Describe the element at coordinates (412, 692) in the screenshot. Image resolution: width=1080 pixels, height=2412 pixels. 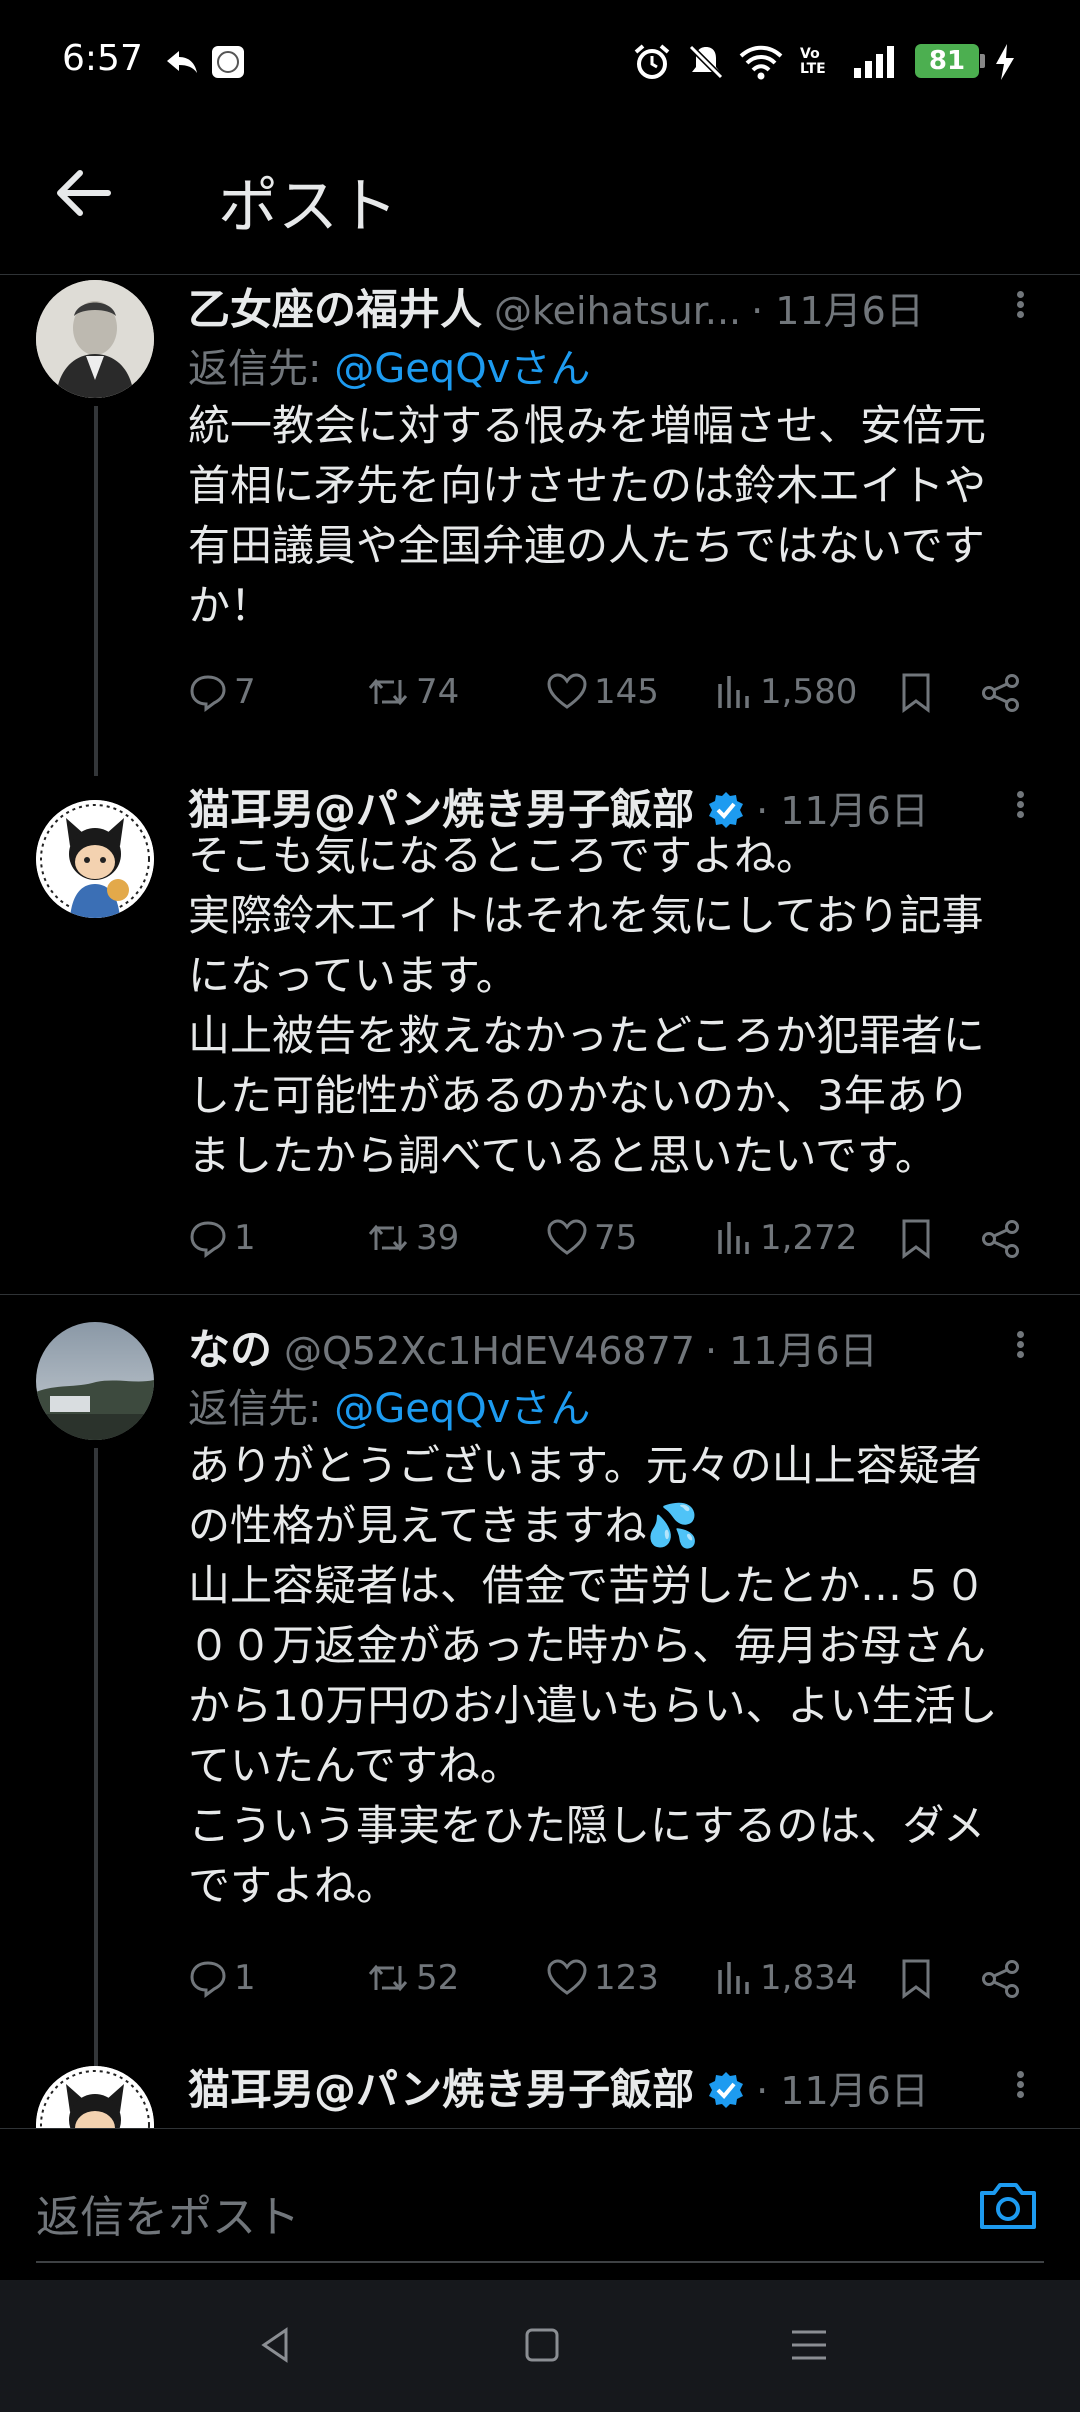
I see `repost-button: 74` at that location.